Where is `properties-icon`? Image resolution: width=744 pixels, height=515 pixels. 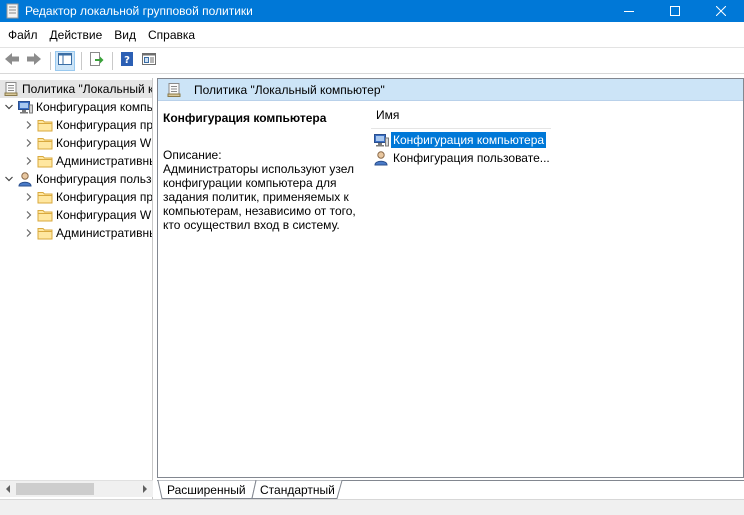 properties-icon is located at coordinates (149, 60).